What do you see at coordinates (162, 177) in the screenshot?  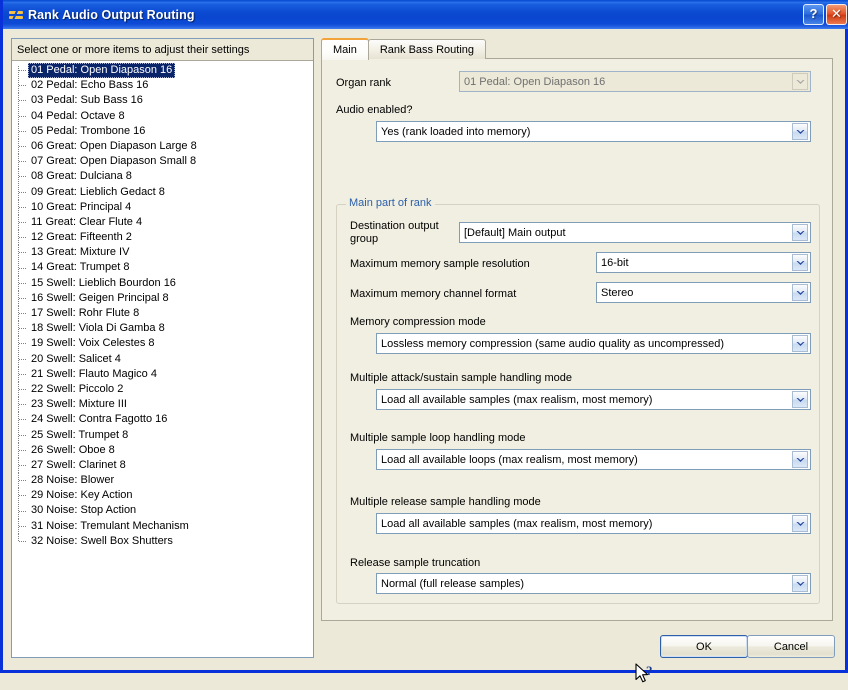 I see `list-item: 08 Great: Dulciana 8` at bounding box center [162, 177].